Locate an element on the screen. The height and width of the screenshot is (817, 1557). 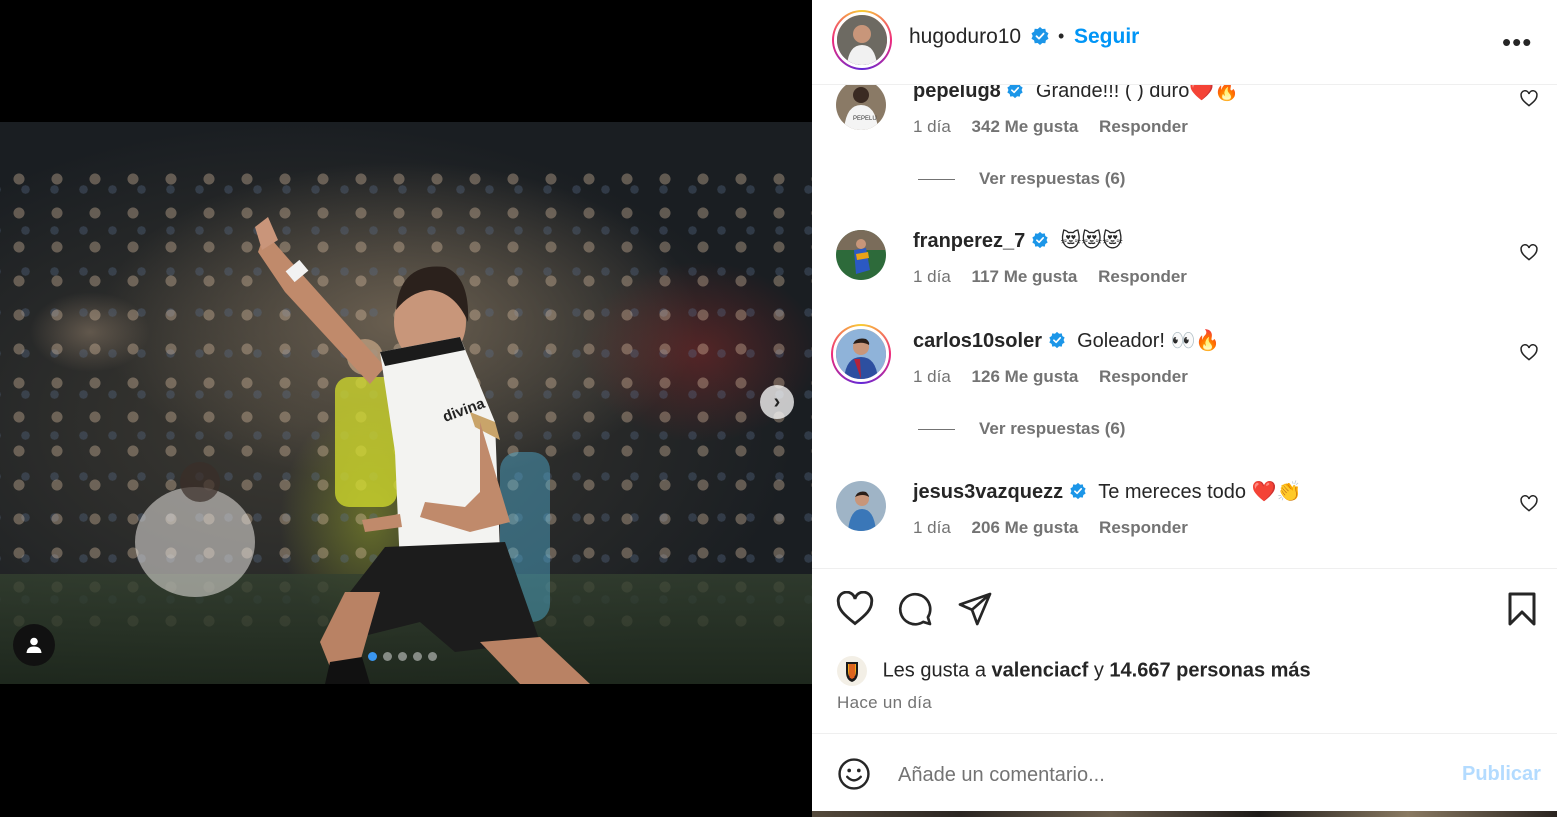
emoji-icon is located at coordinates (854, 774).